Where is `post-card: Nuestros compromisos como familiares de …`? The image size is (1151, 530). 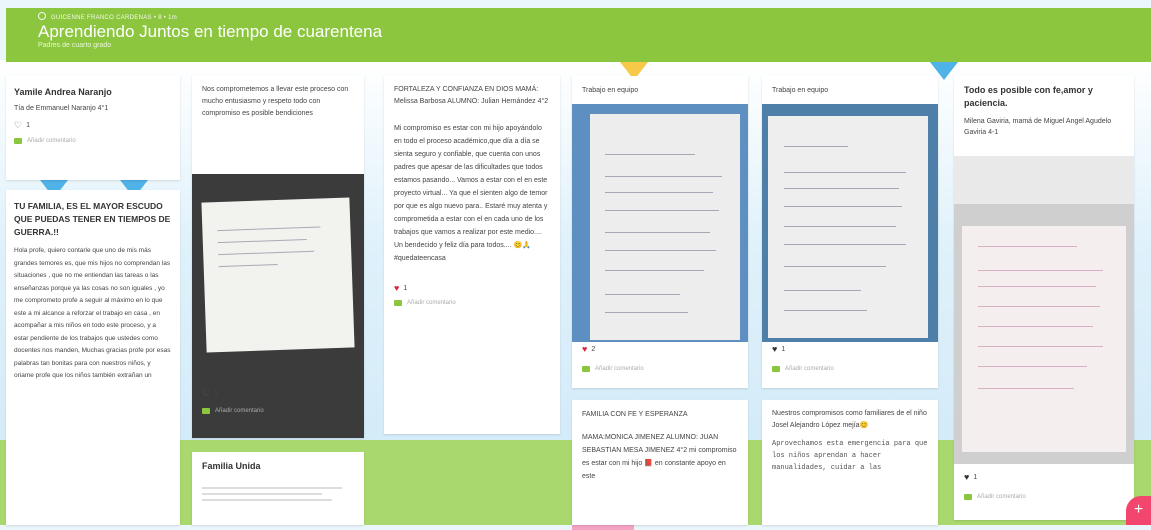 post-card: Nuestros compromisos como familiares de … is located at coordinates (850, 462).